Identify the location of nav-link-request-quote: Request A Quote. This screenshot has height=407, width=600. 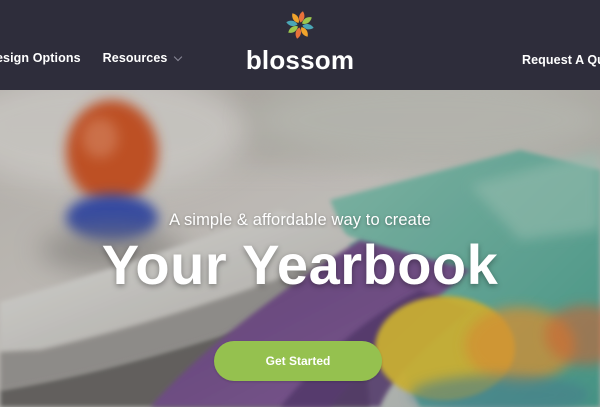
(561, 60).